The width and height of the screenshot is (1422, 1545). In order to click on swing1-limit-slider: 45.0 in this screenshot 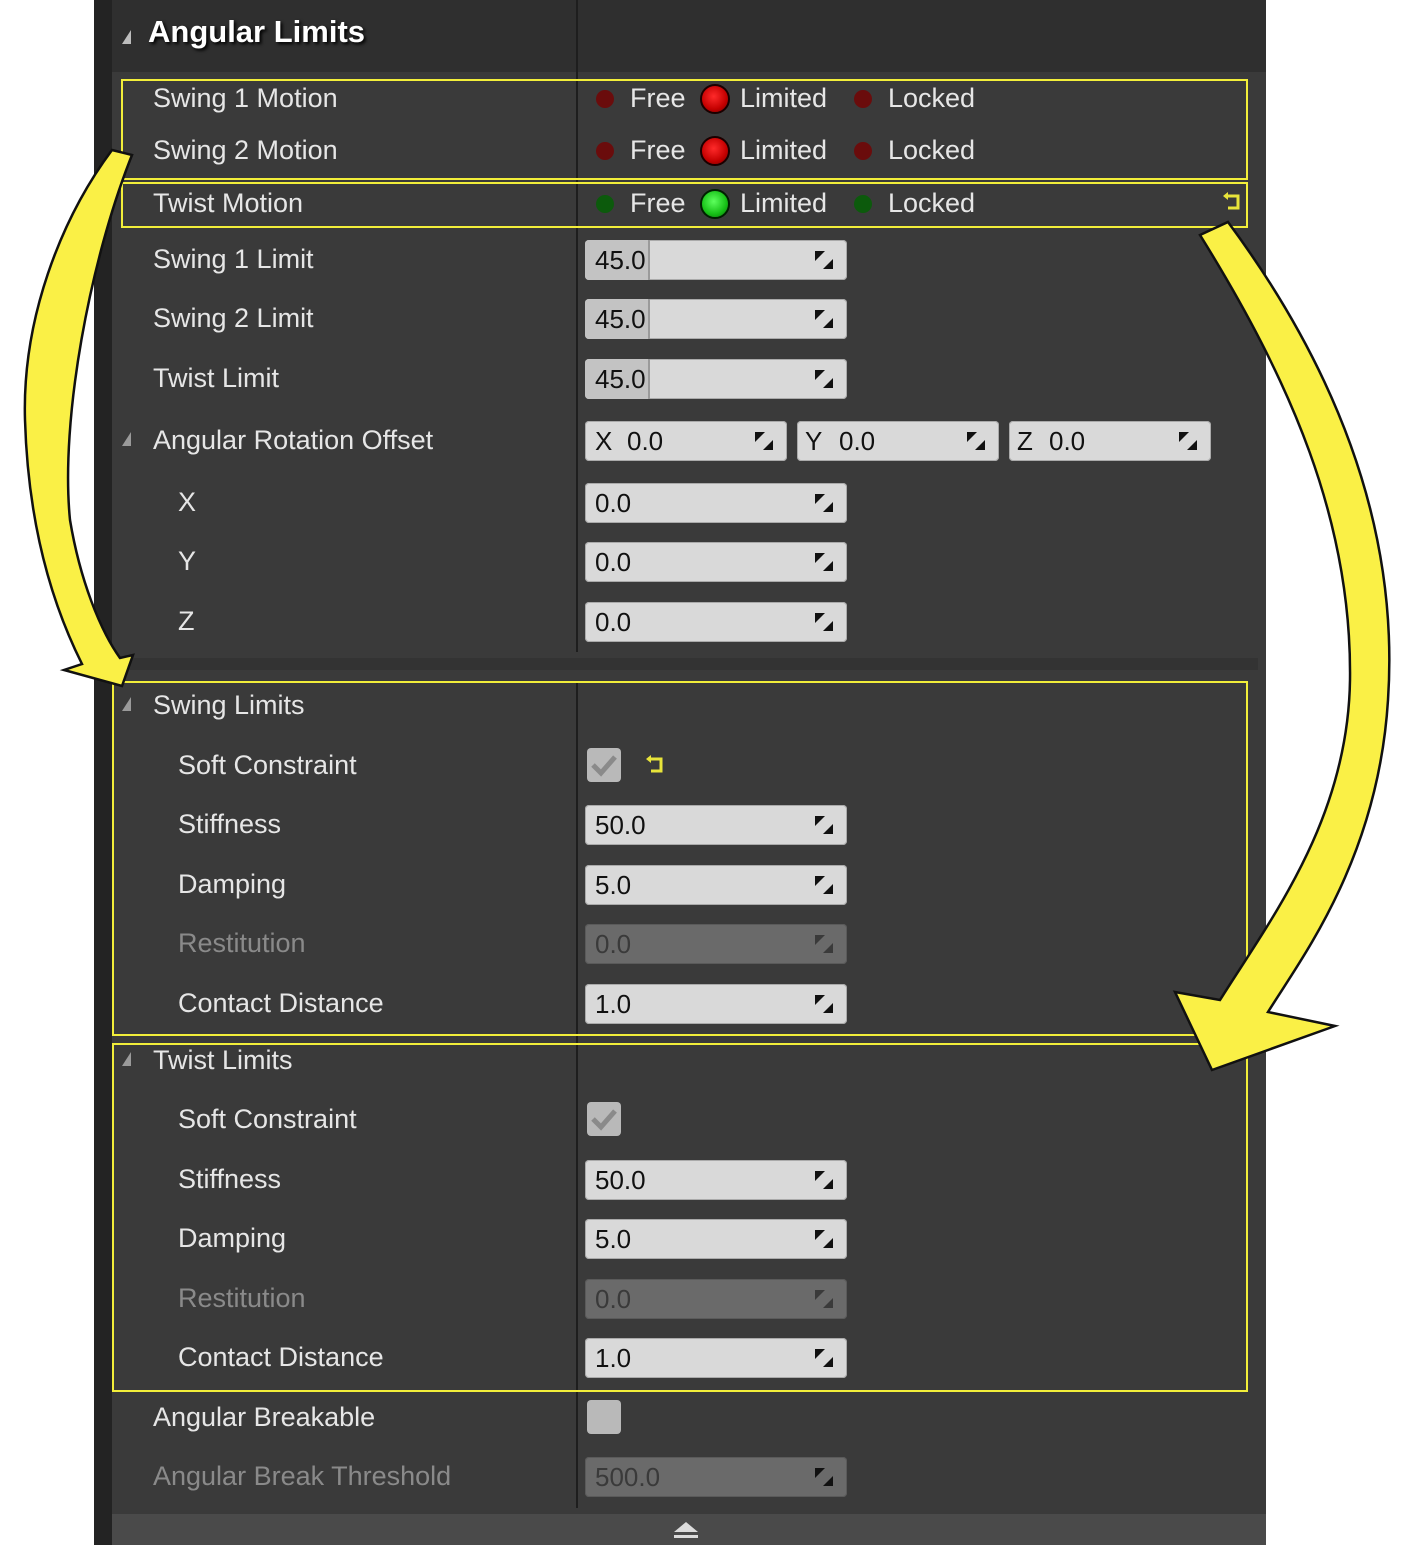, I will do `click(716, 260)`.